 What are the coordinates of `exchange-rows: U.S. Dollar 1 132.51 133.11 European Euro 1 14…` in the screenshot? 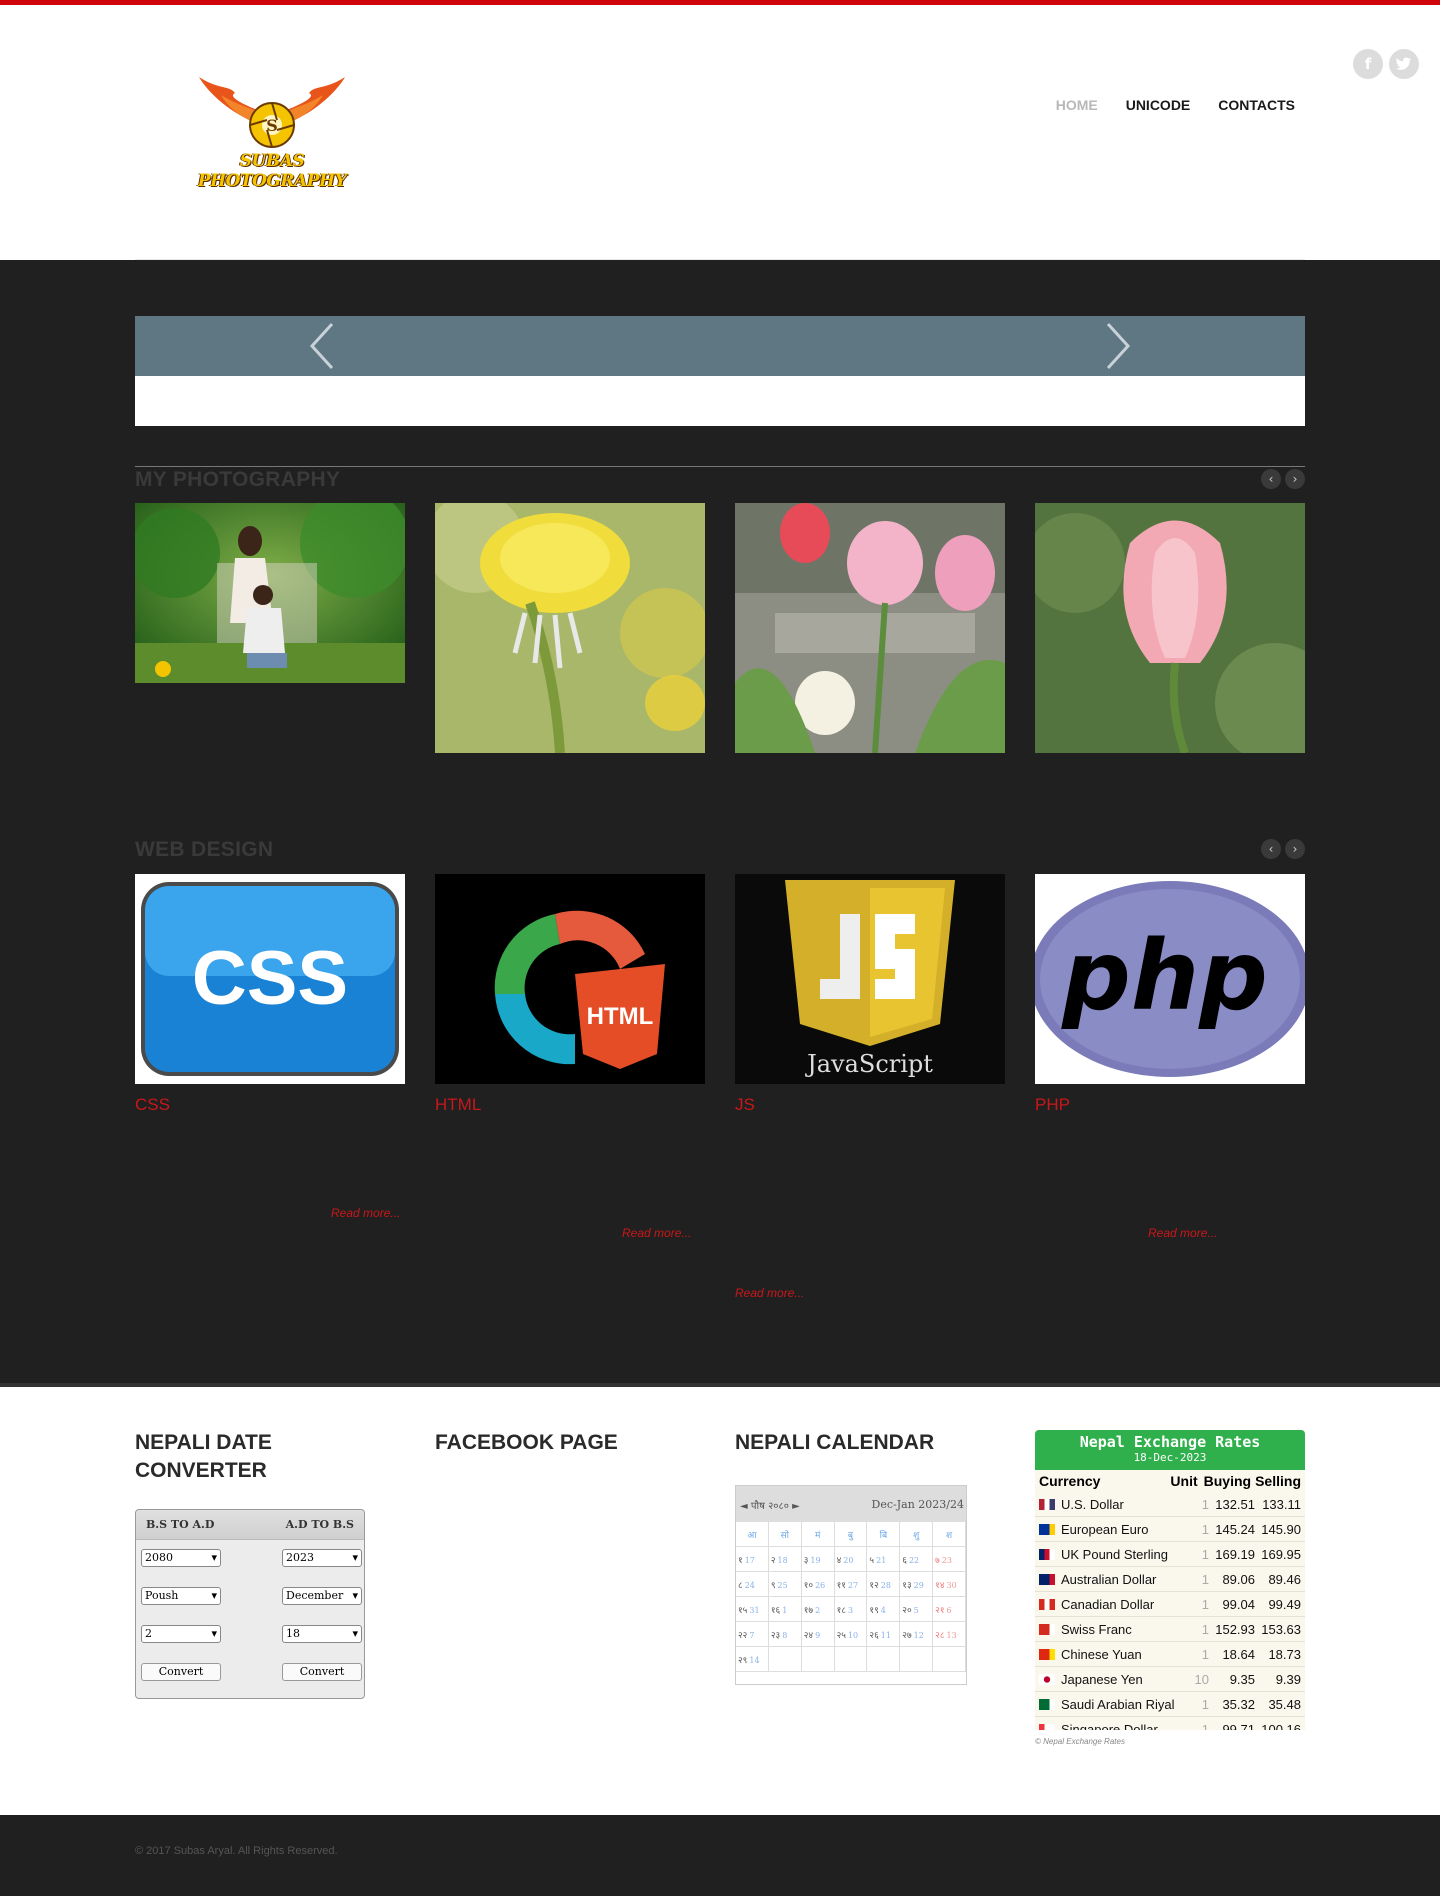 It's located at (1170, 1611).